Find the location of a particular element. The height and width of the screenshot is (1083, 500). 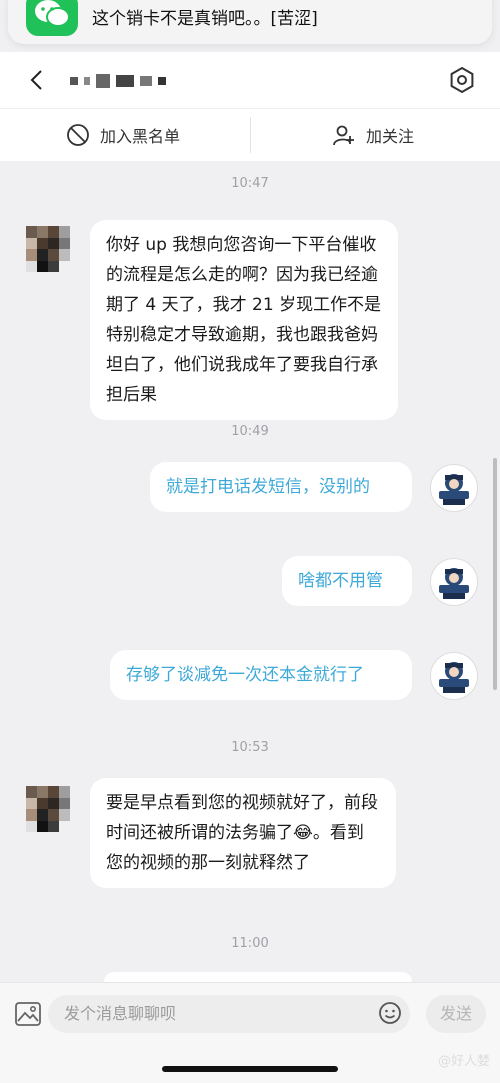

divider is located at coordinates (250, 135).